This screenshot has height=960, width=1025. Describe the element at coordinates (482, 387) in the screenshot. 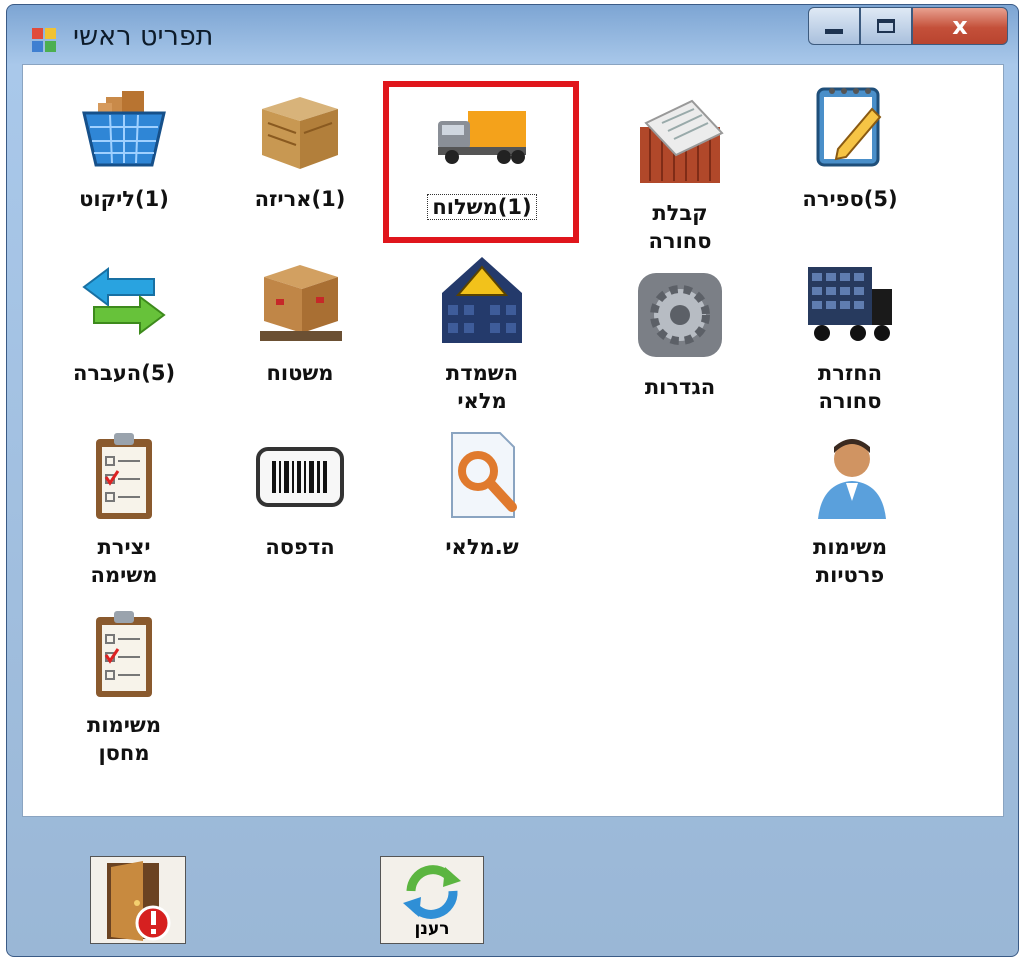

I see `tile-stock-destruction-label: השמדת מלאי` at that location.